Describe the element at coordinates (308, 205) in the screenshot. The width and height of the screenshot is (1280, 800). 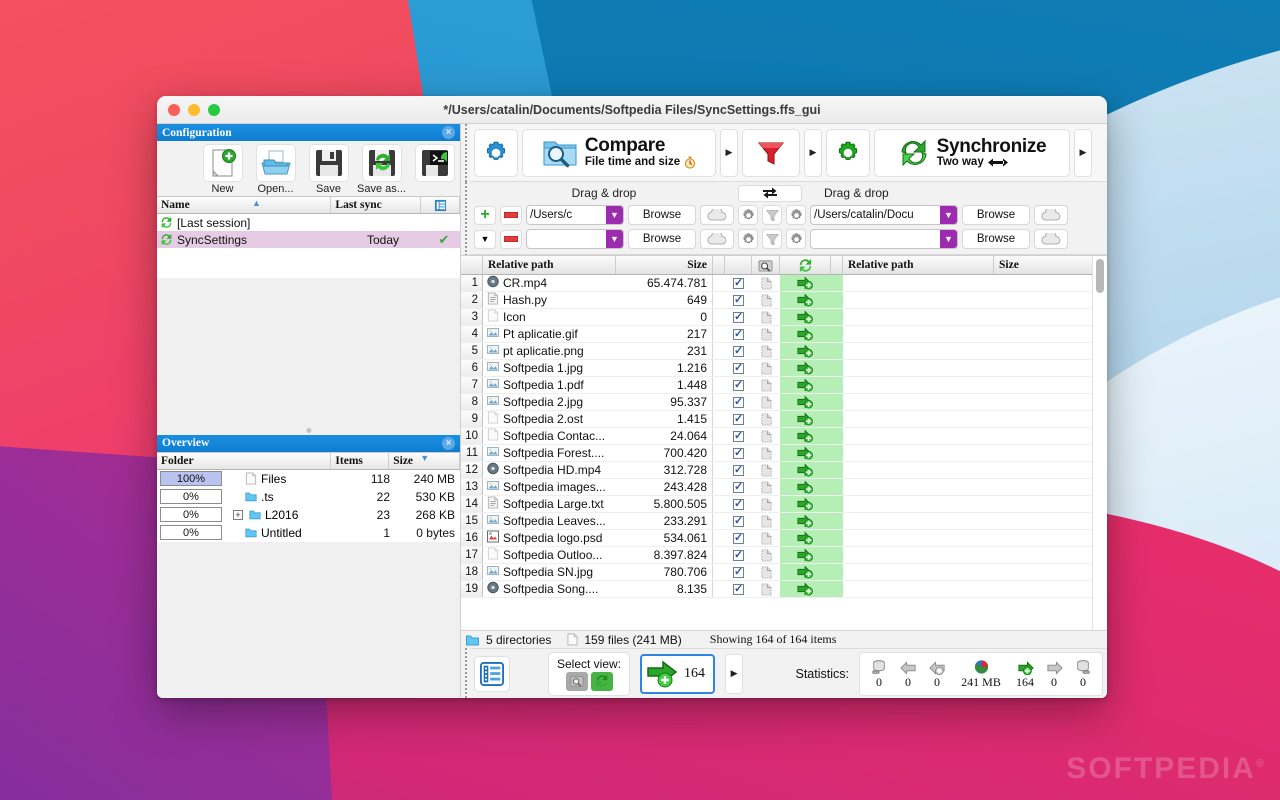
I see `configuration-list-header: Name ▲ Last sync` at that location.